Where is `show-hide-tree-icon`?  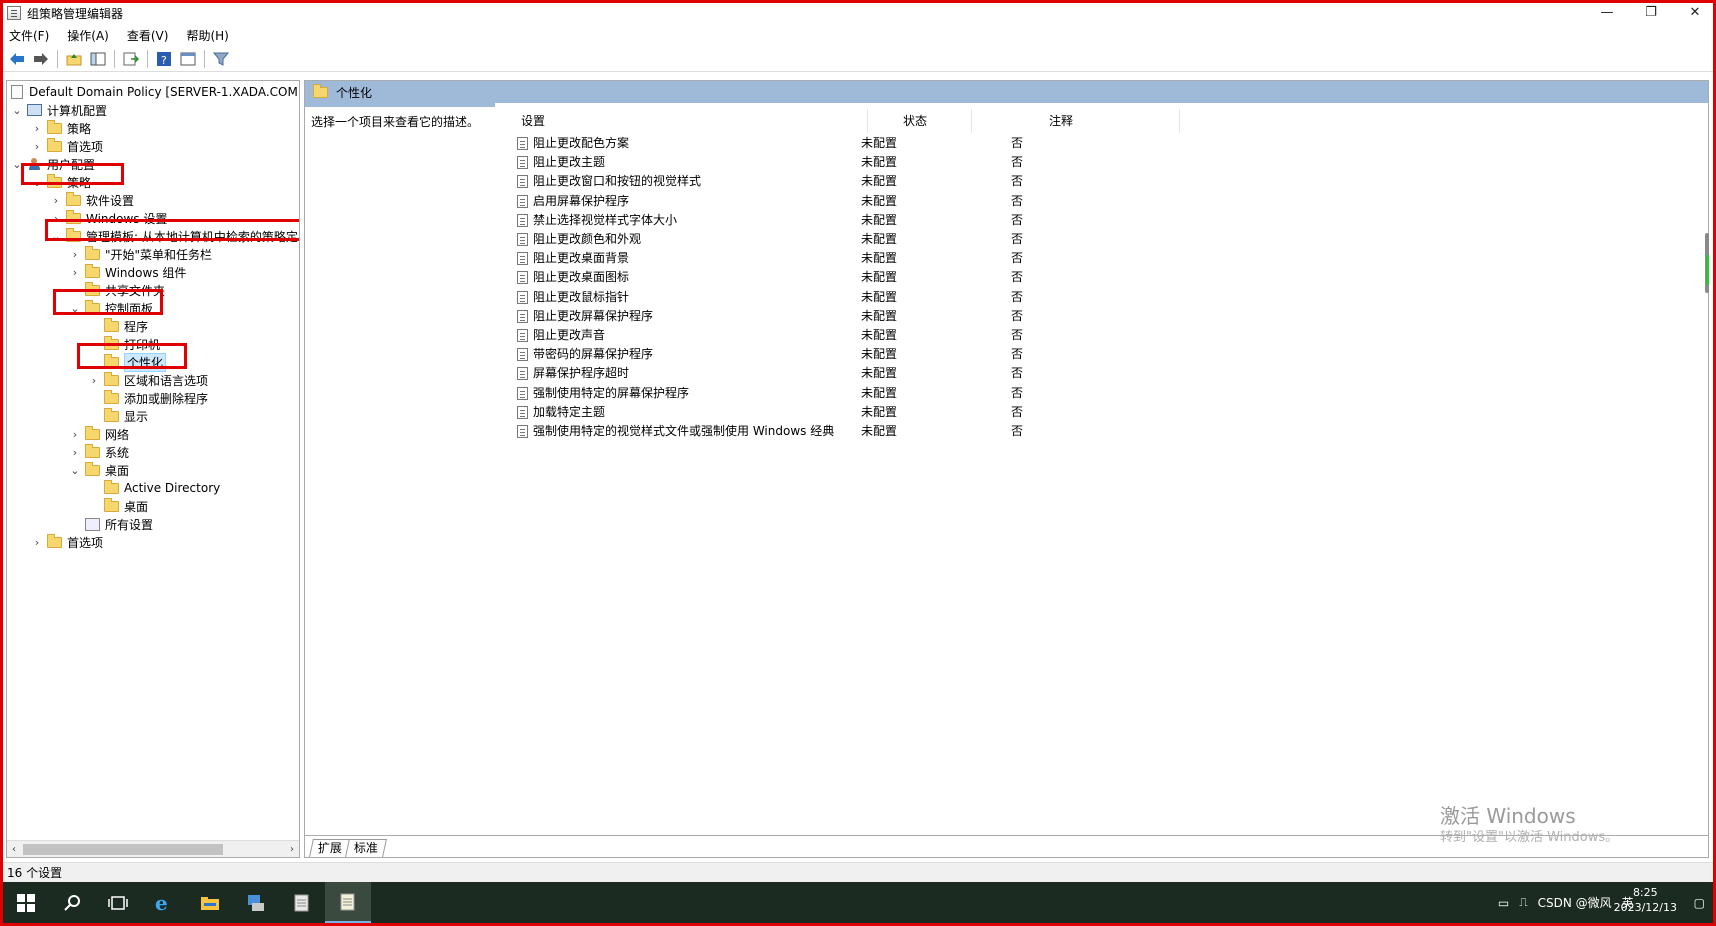 show-hide-tree-icon is located at coordinates (98, 59).